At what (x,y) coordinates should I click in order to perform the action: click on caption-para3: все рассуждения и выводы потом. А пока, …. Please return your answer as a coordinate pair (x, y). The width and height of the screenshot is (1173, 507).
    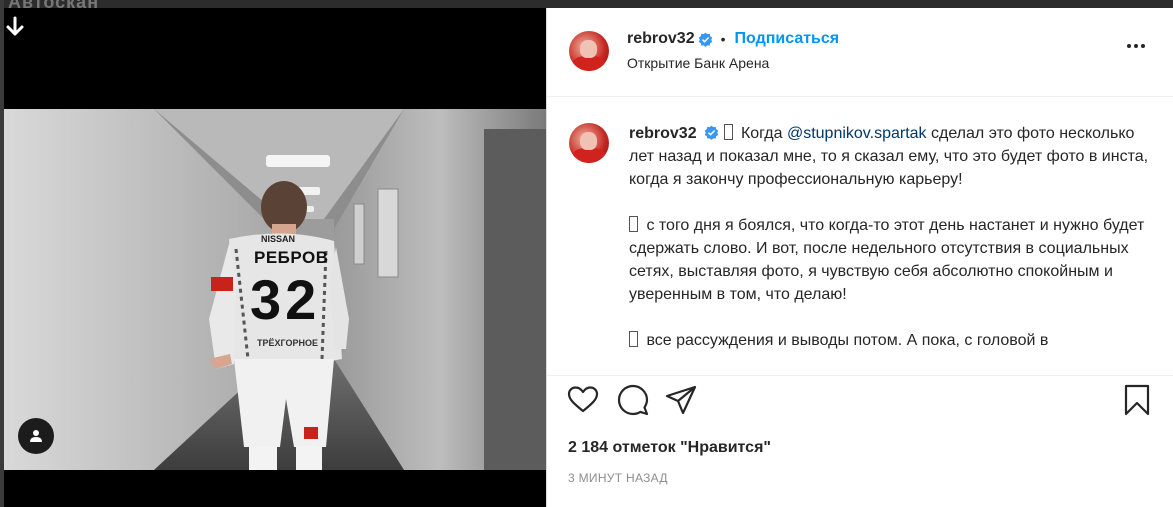
    Looking at the image, I should click on (845, 340).